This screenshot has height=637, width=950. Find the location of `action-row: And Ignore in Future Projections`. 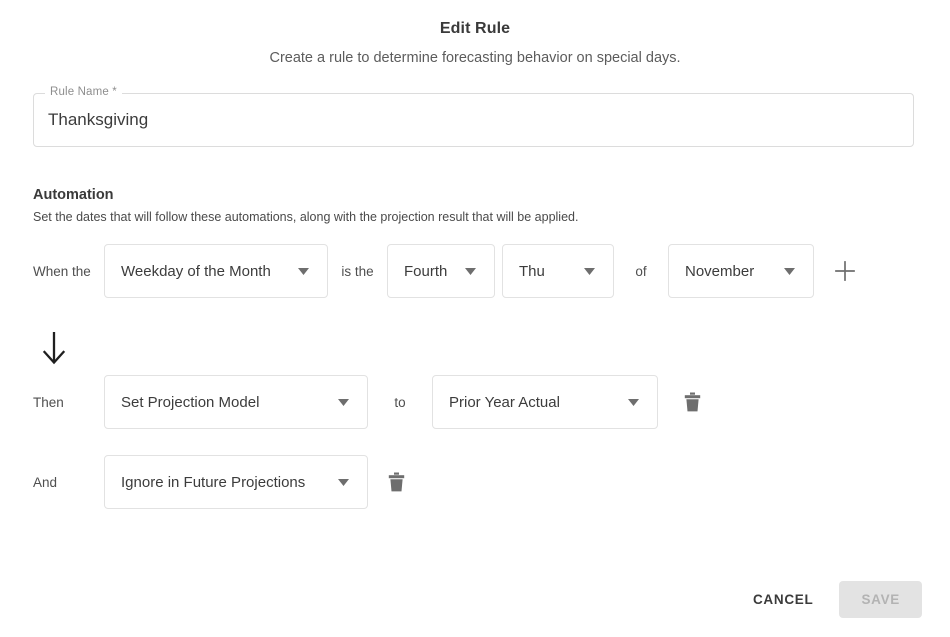

action-row: And Ignore in Future Projections is located at coordinates (222, 482).